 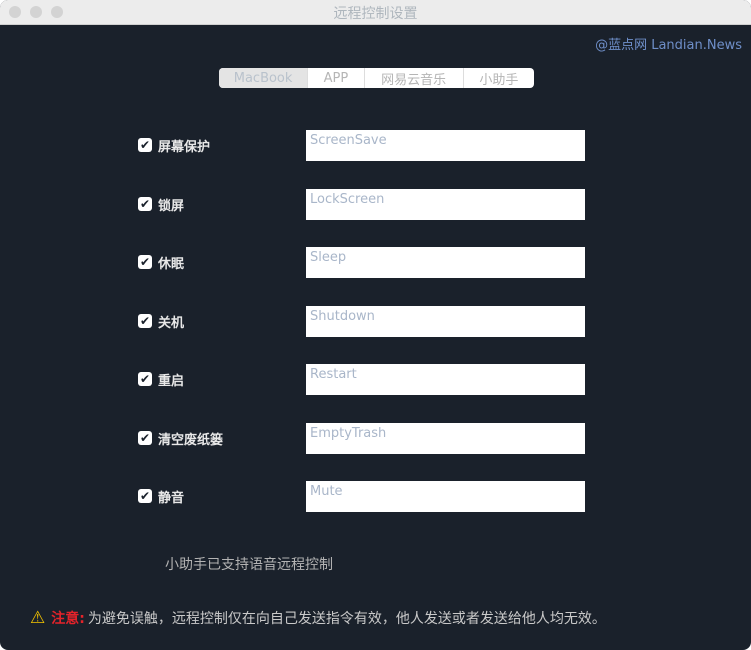 I want to click on command-label: 休眠, so click(x=171, y=264).